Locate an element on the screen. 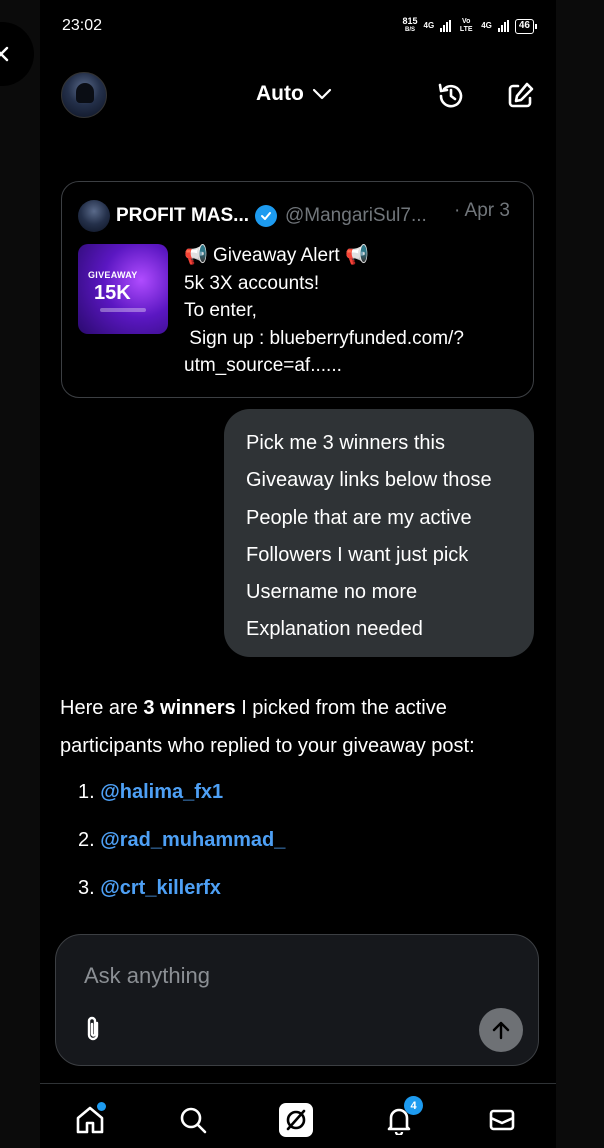 The width and height of the screenshot is (604, 1148). network-type-1: 4G is located at coordinates (429, 25).